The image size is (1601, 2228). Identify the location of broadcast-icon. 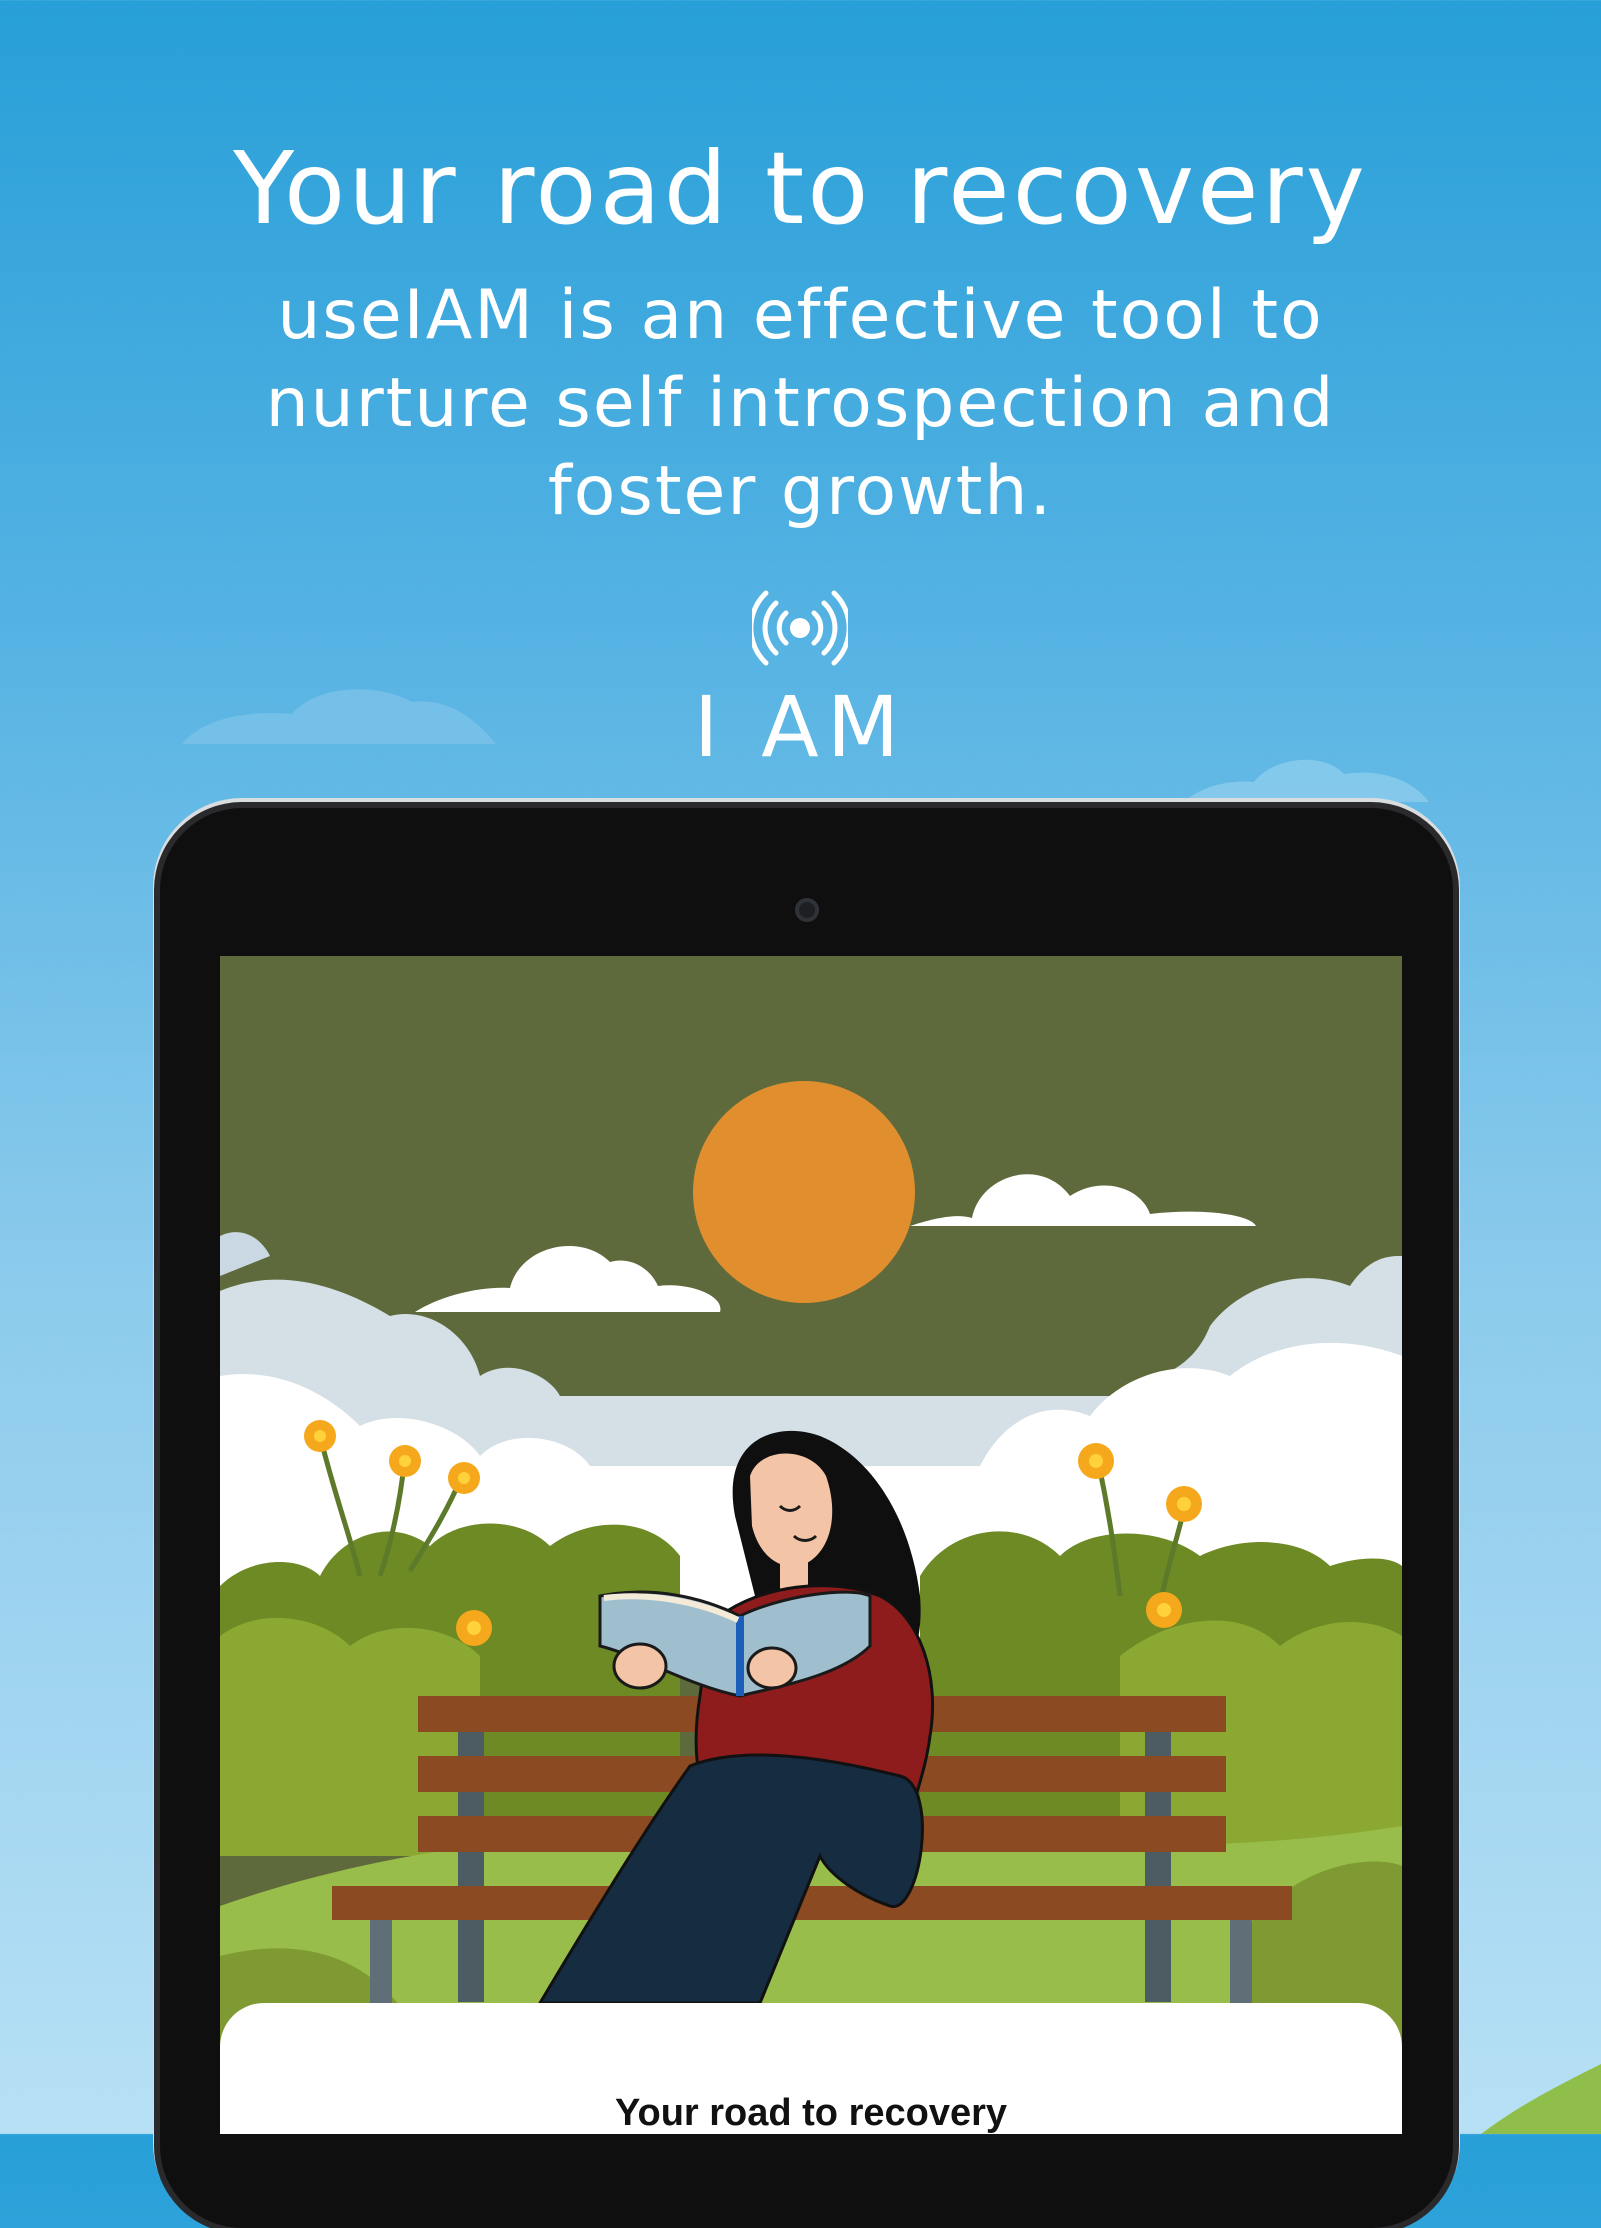
(800, 628).